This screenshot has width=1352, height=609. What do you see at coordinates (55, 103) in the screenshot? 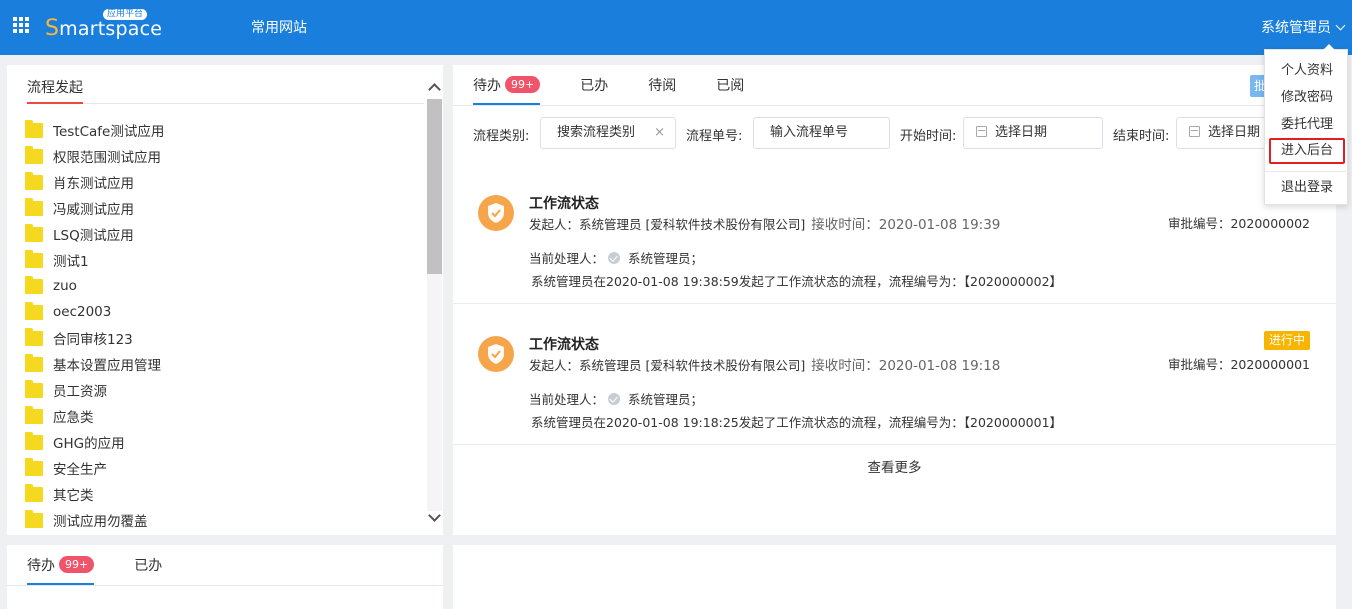
I see `title-underline` at bounding box center [55, 103].